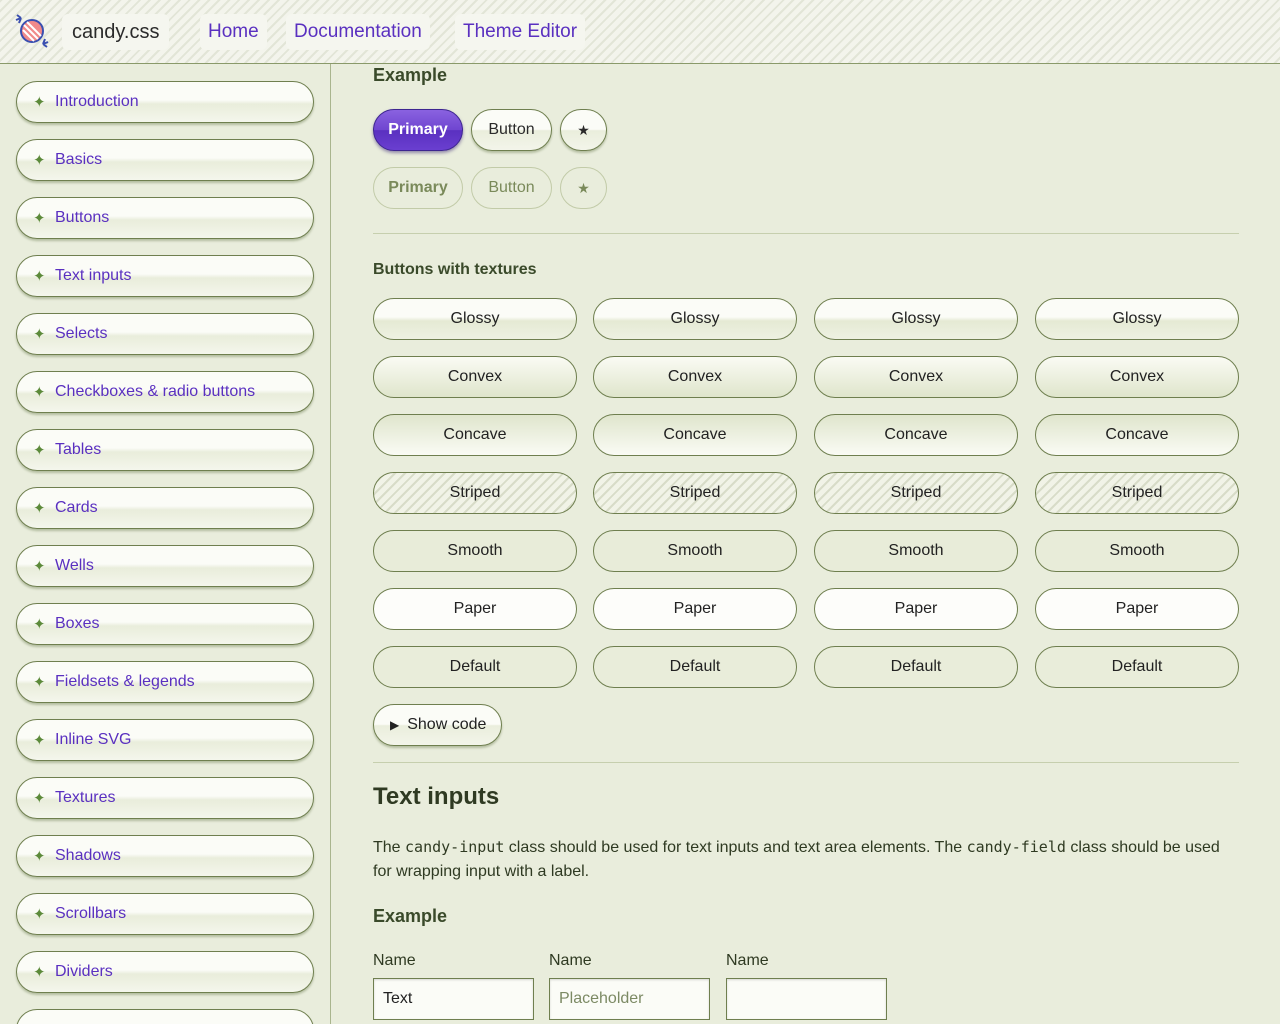 This screenshot has height=1024, width=1280. Describe the element at coordinates (165, 450) in the screenshot. I see `sidebar-item-tables: ✦ Tables` at that location.